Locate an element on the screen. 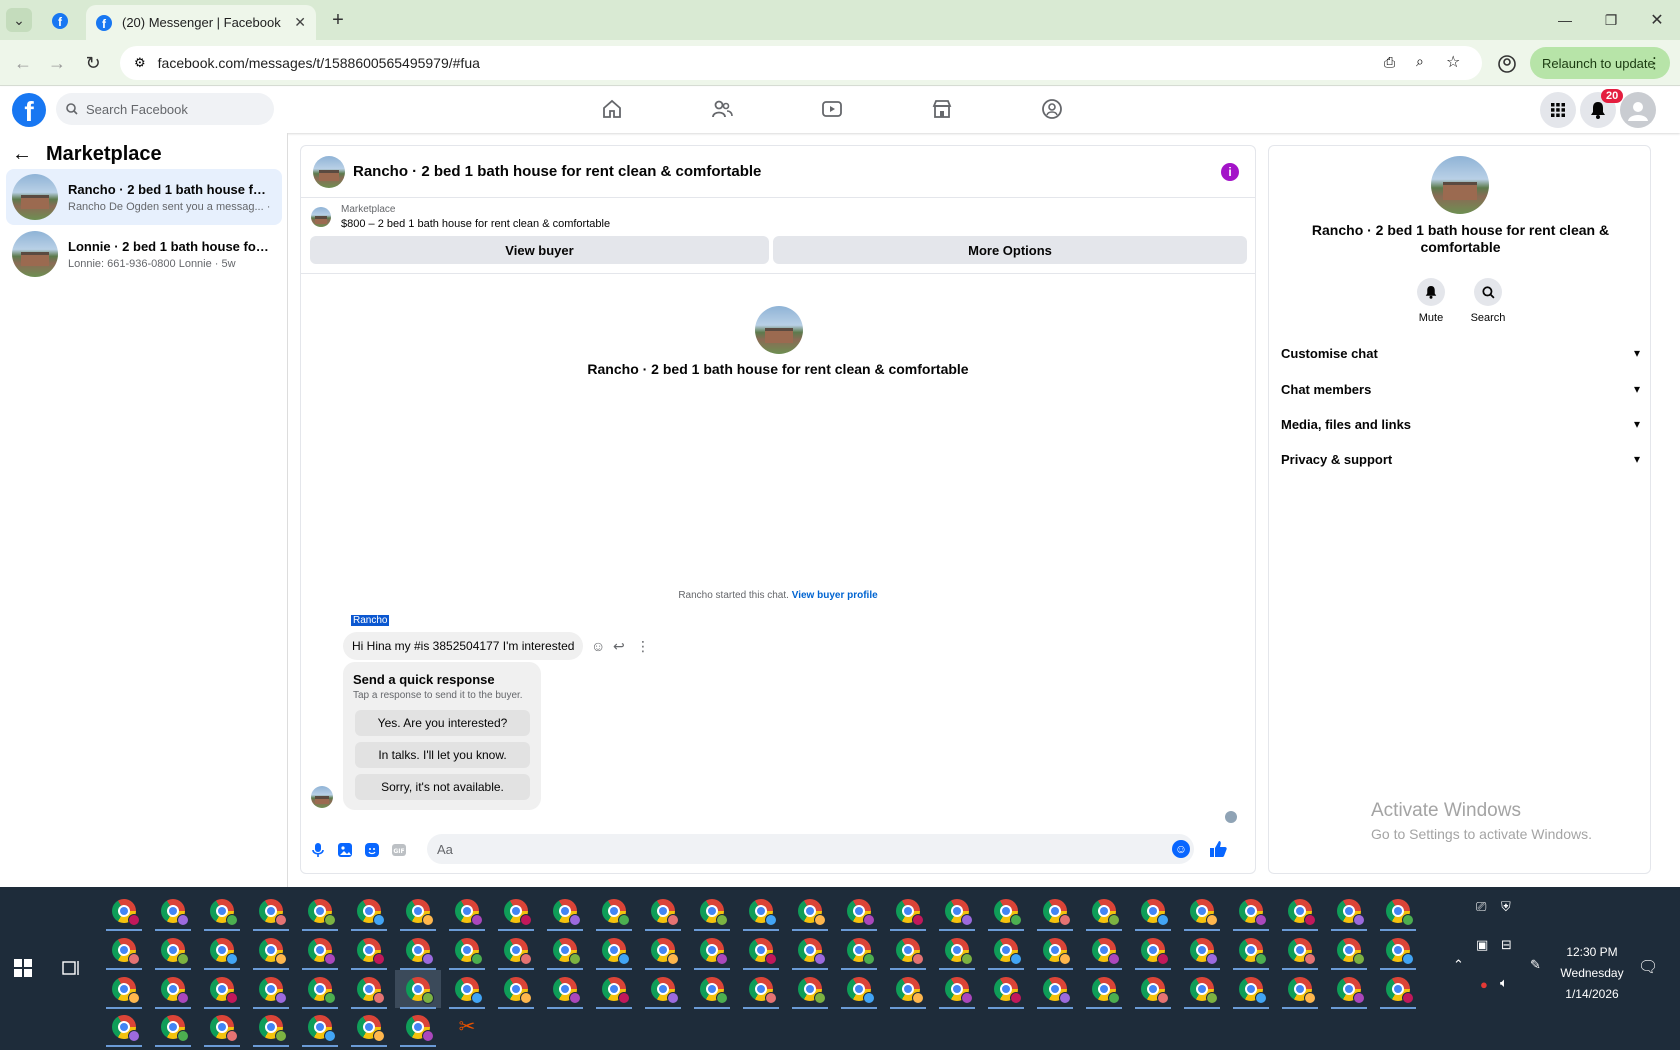  nav-groups-button is located at coordinates (1052, 109).